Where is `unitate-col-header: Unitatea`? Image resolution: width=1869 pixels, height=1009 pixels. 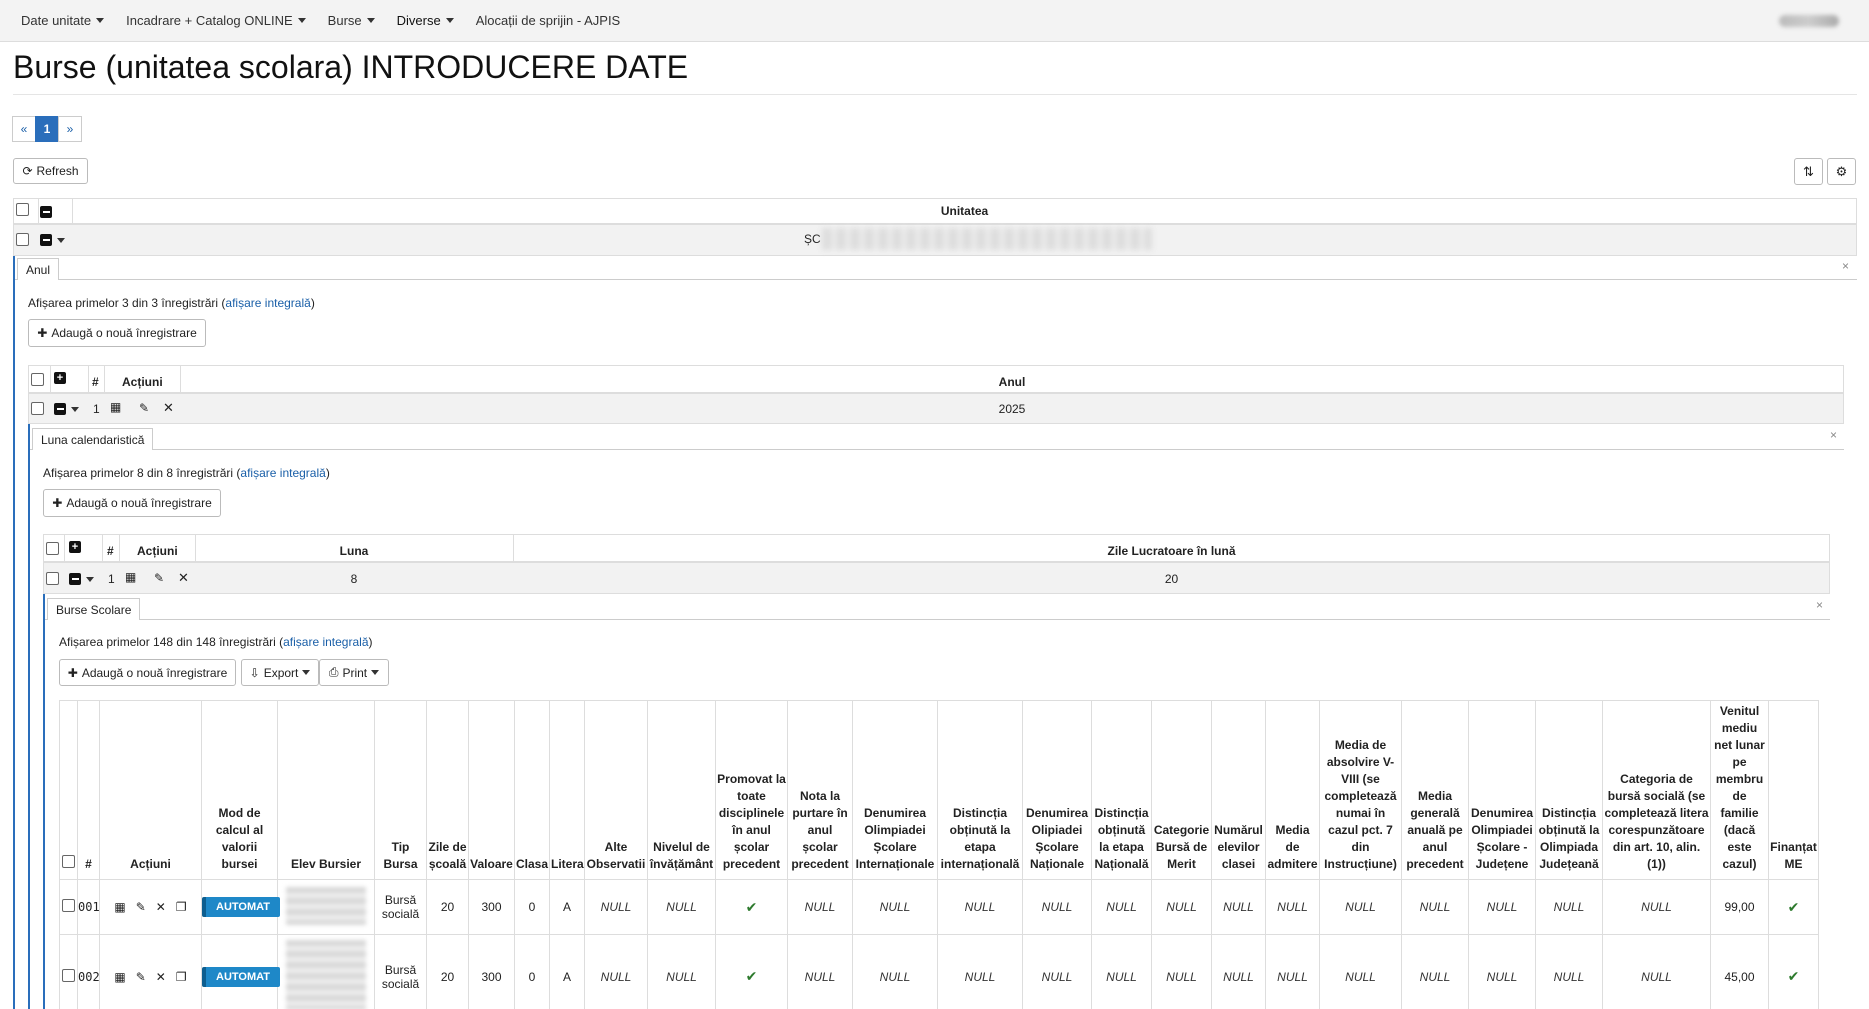
unitate-col-header: Unitatea is located at coordinates (964, 211).